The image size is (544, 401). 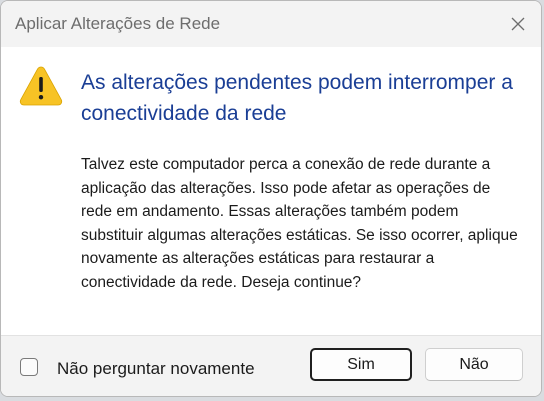 What do you see at coordinates (156, 369) in the screenshot?
I see `dont-ask-again-label: Não perguntar novamente` at bounding box center [156, 369].